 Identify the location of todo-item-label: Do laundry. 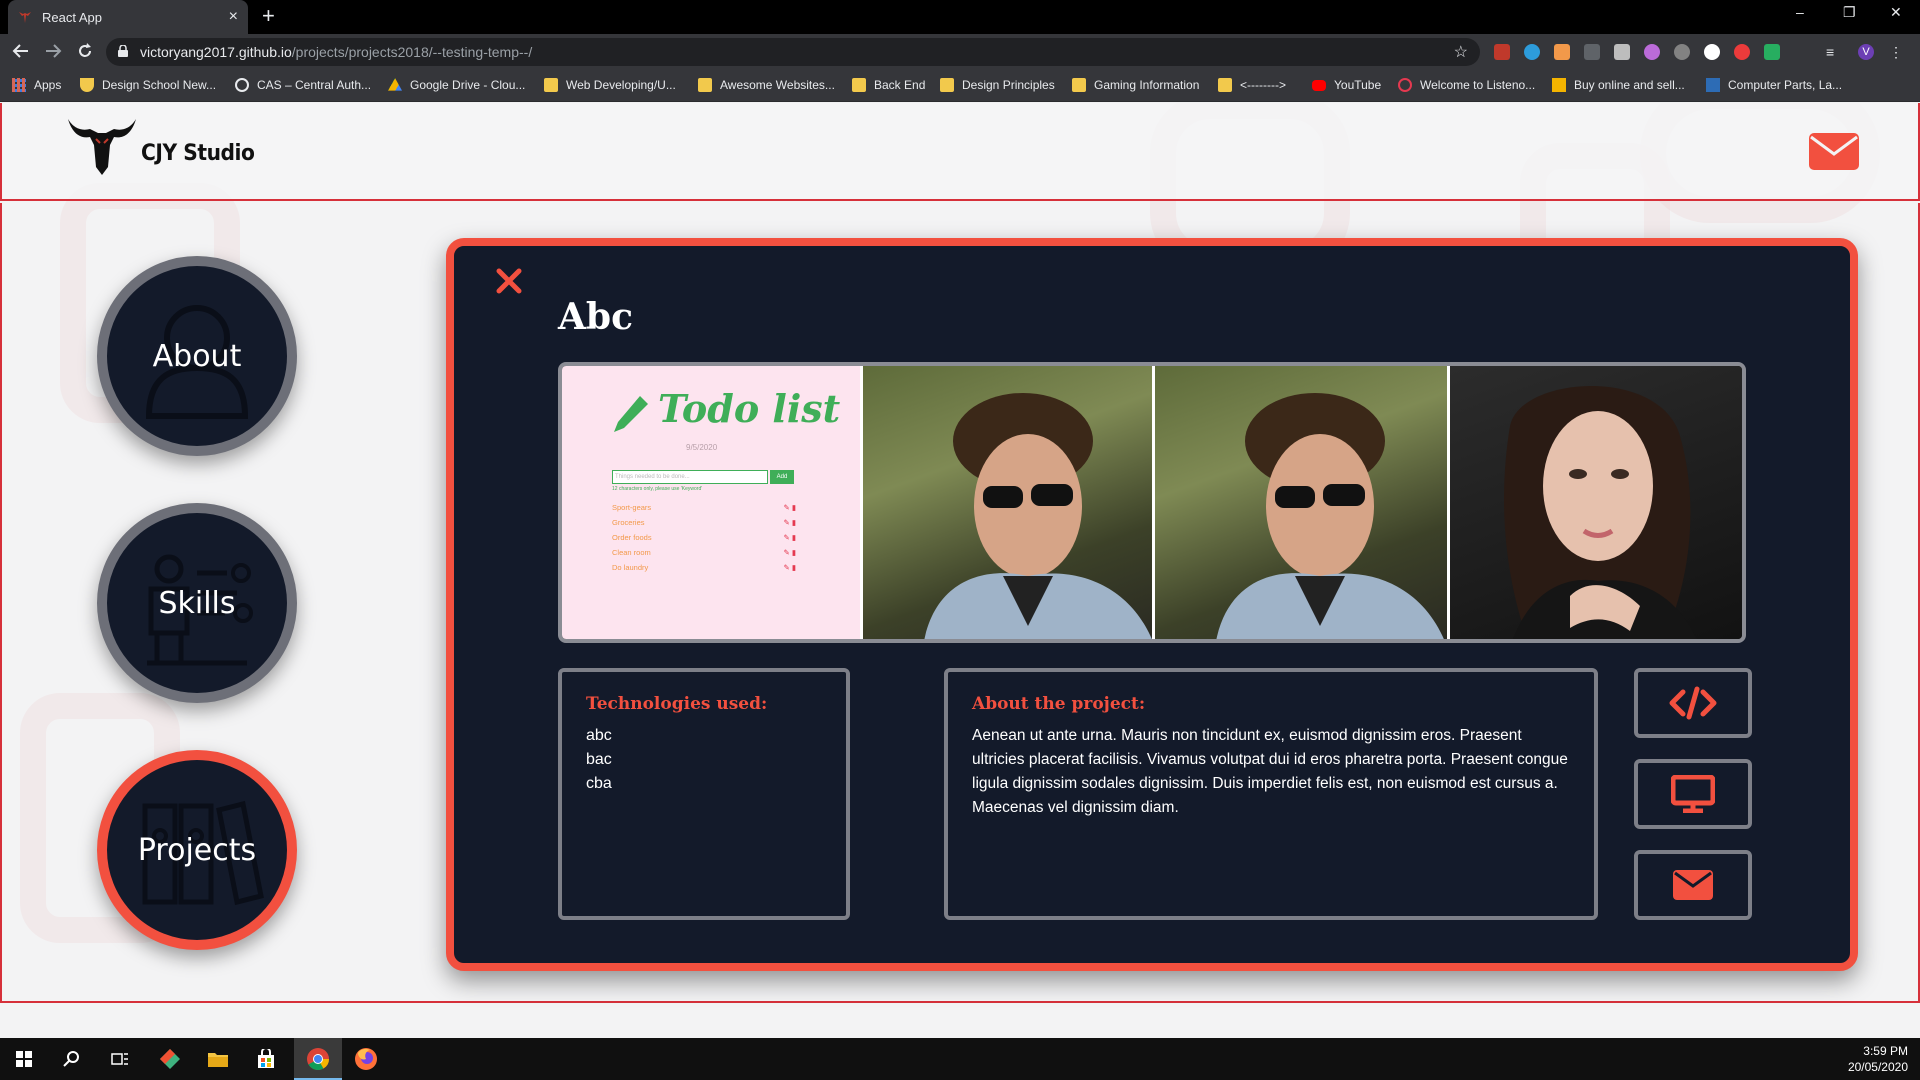
(630, 567).